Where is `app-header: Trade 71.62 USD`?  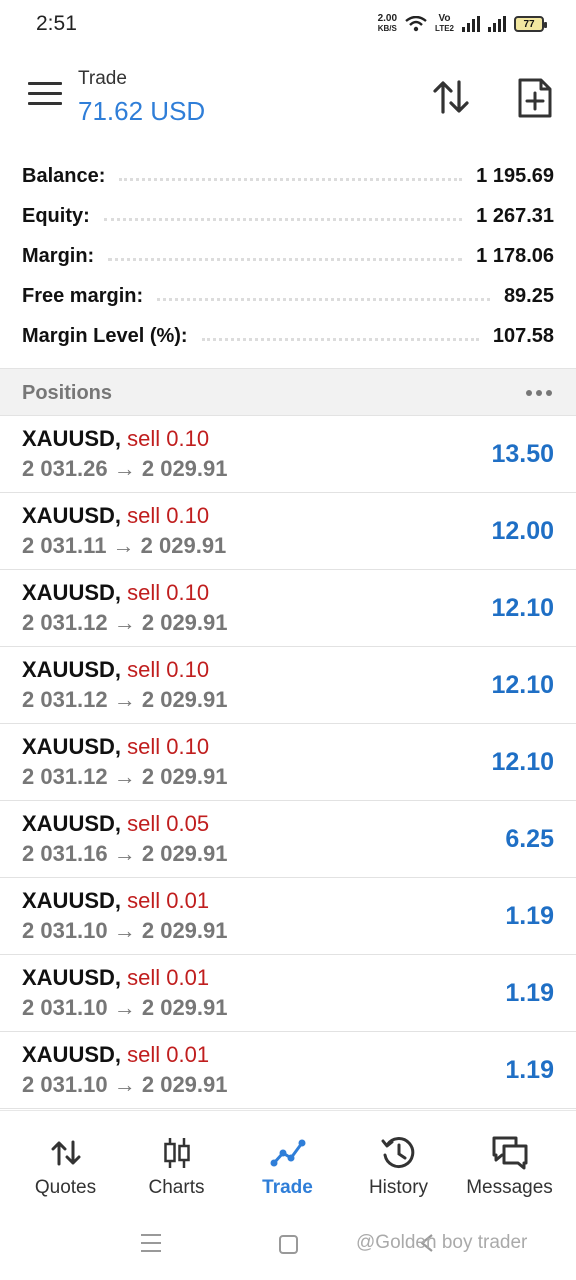 app-header: Trade 71.62 USD is located at coordinates (288, 100).